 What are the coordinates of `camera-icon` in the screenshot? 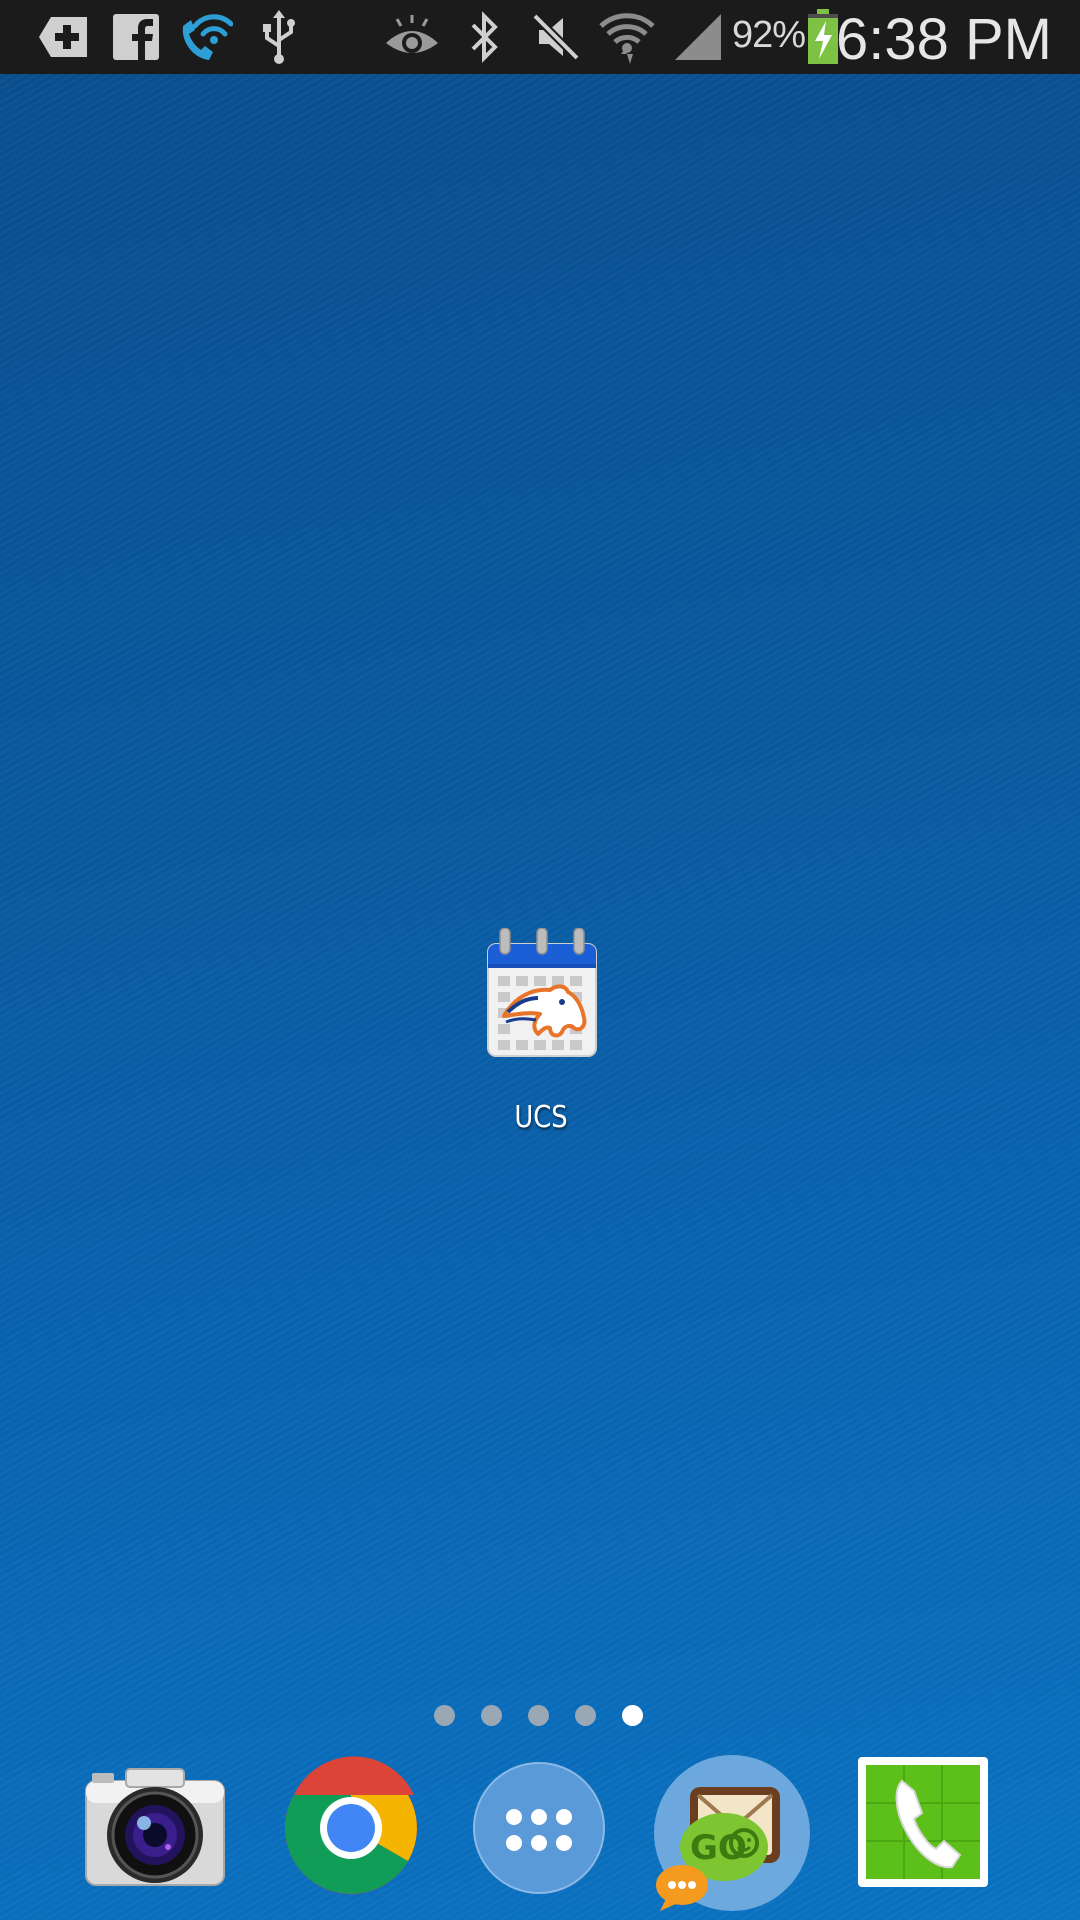 It's located at (155, 1827).